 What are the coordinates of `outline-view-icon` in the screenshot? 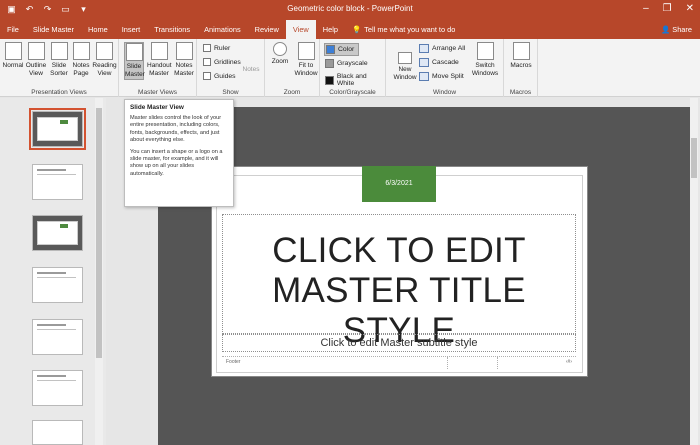 It's located at (36, 51).